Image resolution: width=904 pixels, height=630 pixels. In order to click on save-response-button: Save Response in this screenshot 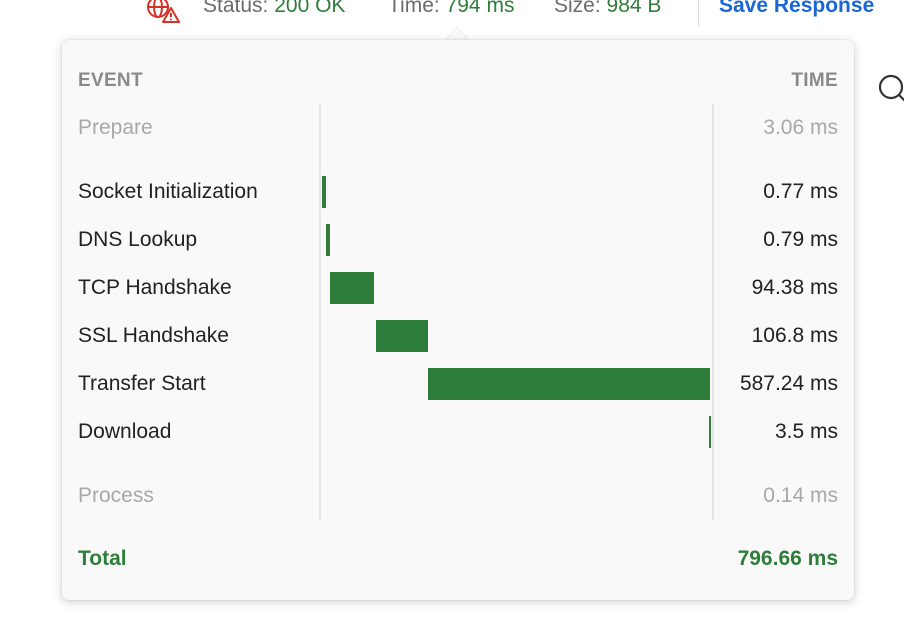, I will do `click(796, 9)`.